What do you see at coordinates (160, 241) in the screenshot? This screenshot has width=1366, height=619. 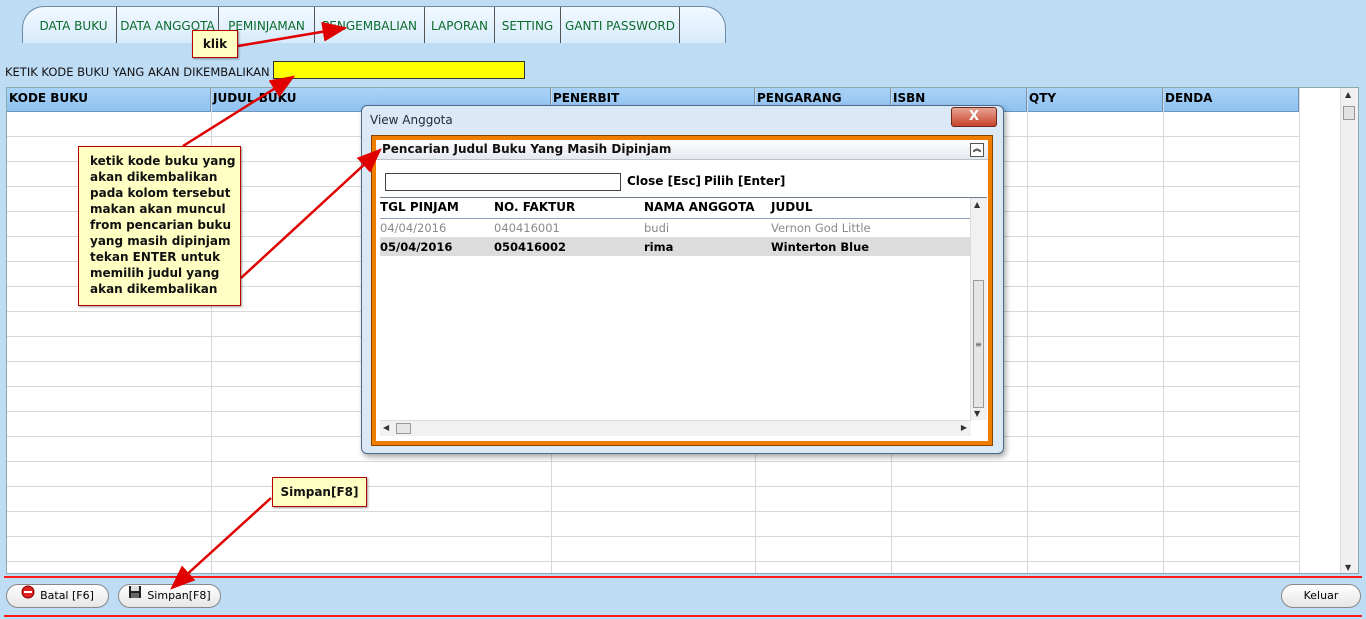 I see `callout-line: yang masih dipinjam` at bounding box center [160, 241].